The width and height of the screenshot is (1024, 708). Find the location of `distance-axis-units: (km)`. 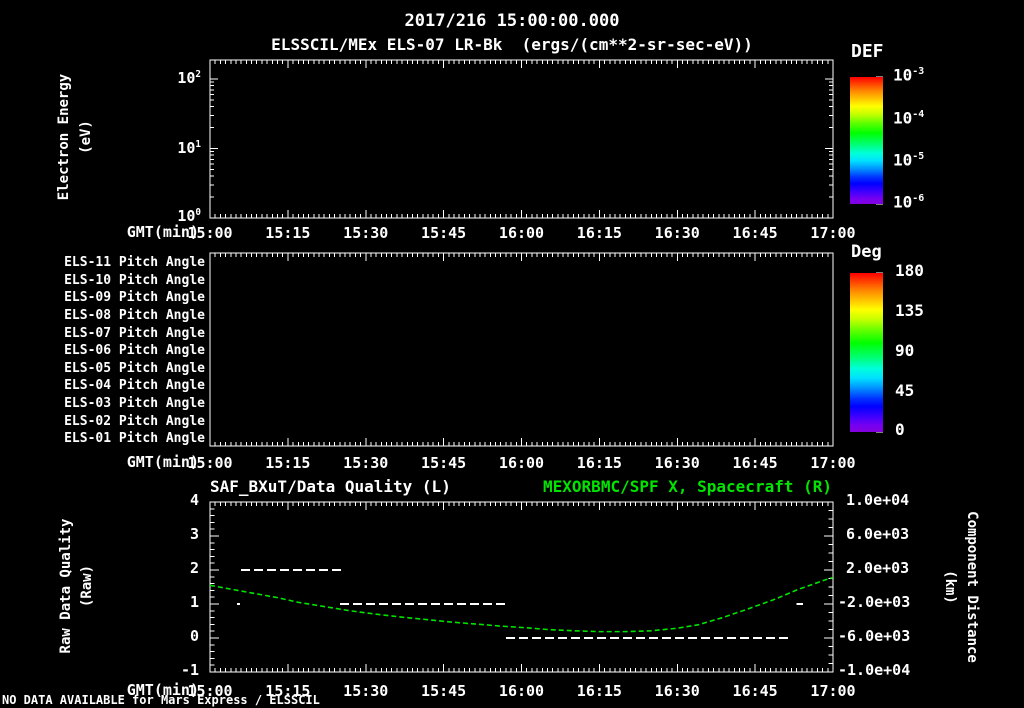

distance-axis-units: (km) is located at coordinates (950, 587).